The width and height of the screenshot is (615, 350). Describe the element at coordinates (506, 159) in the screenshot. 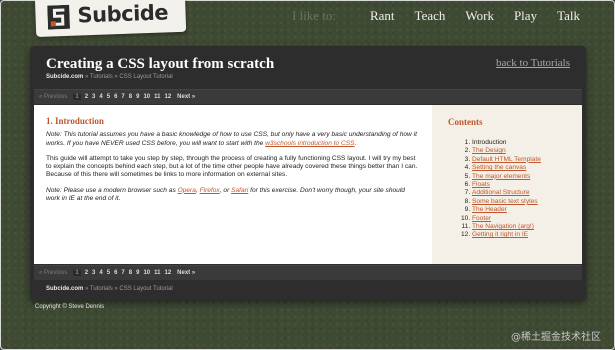

I see `contents-link: Default HTML Template` at that location.